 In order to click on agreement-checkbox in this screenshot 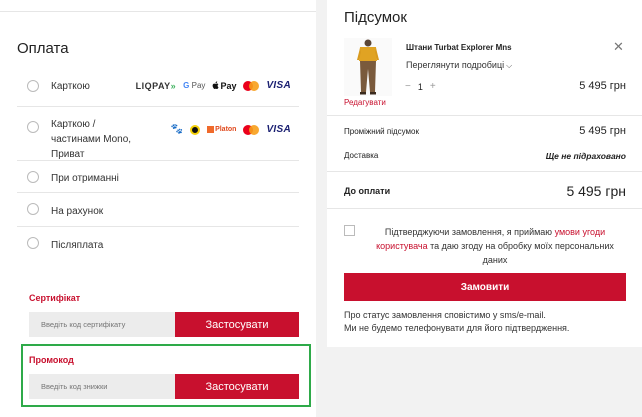, I will do `click(349, 230)`.